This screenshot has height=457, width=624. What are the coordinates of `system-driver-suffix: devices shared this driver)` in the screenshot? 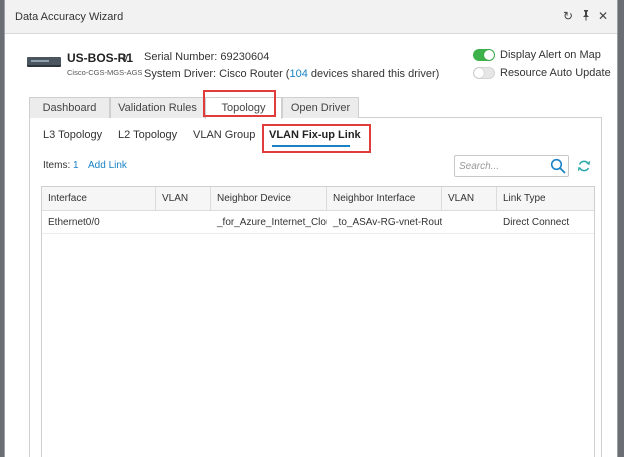 It's located at (373, 74).